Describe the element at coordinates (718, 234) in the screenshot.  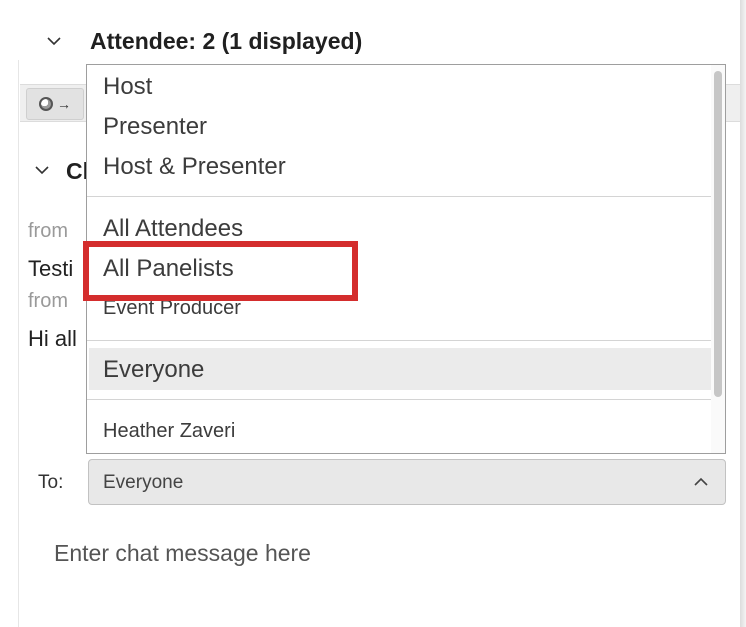
I see `dropdown-scrollbar-thumb` at that location.